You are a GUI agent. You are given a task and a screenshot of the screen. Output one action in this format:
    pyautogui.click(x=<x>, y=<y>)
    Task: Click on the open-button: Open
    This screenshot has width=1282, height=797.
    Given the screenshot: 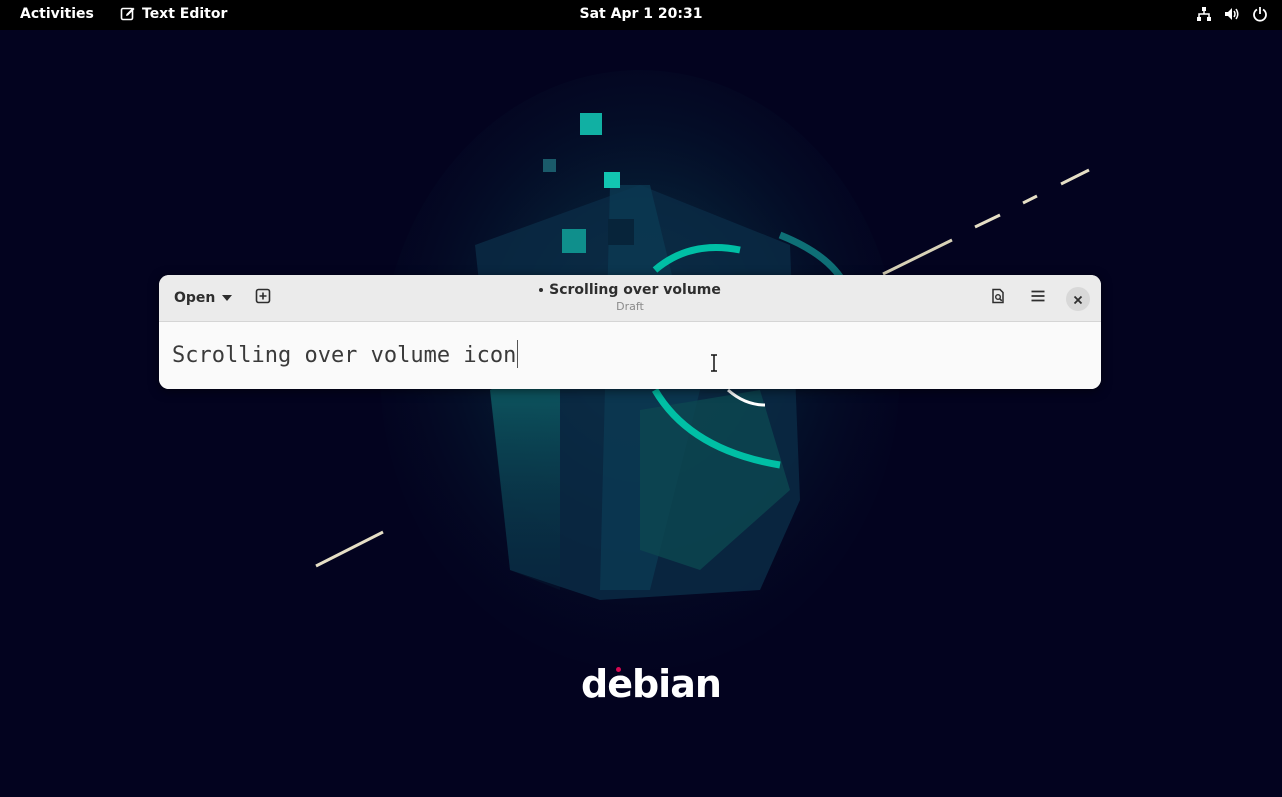 What is the action you would take?
    pyautogui.click(x=203, y=298)
    